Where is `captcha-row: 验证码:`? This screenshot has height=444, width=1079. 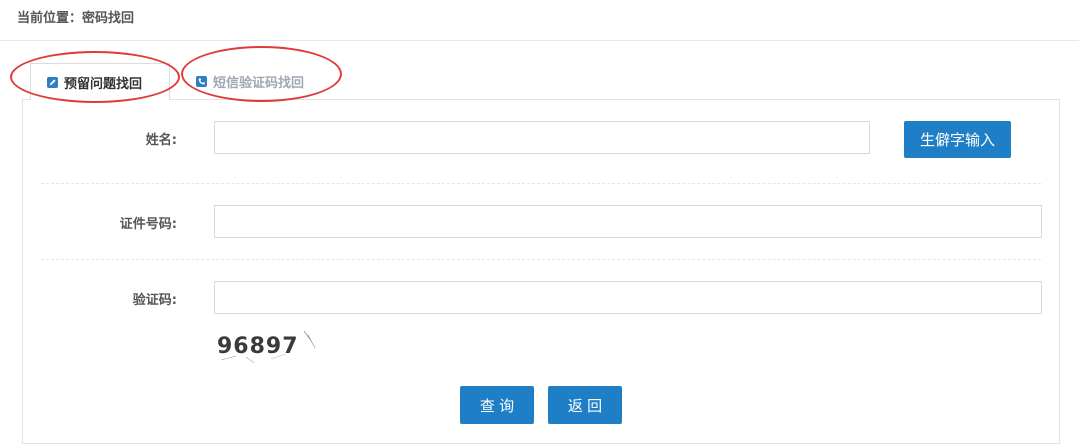 captcha-row: 验证码: is located at coordinates (542, 298).